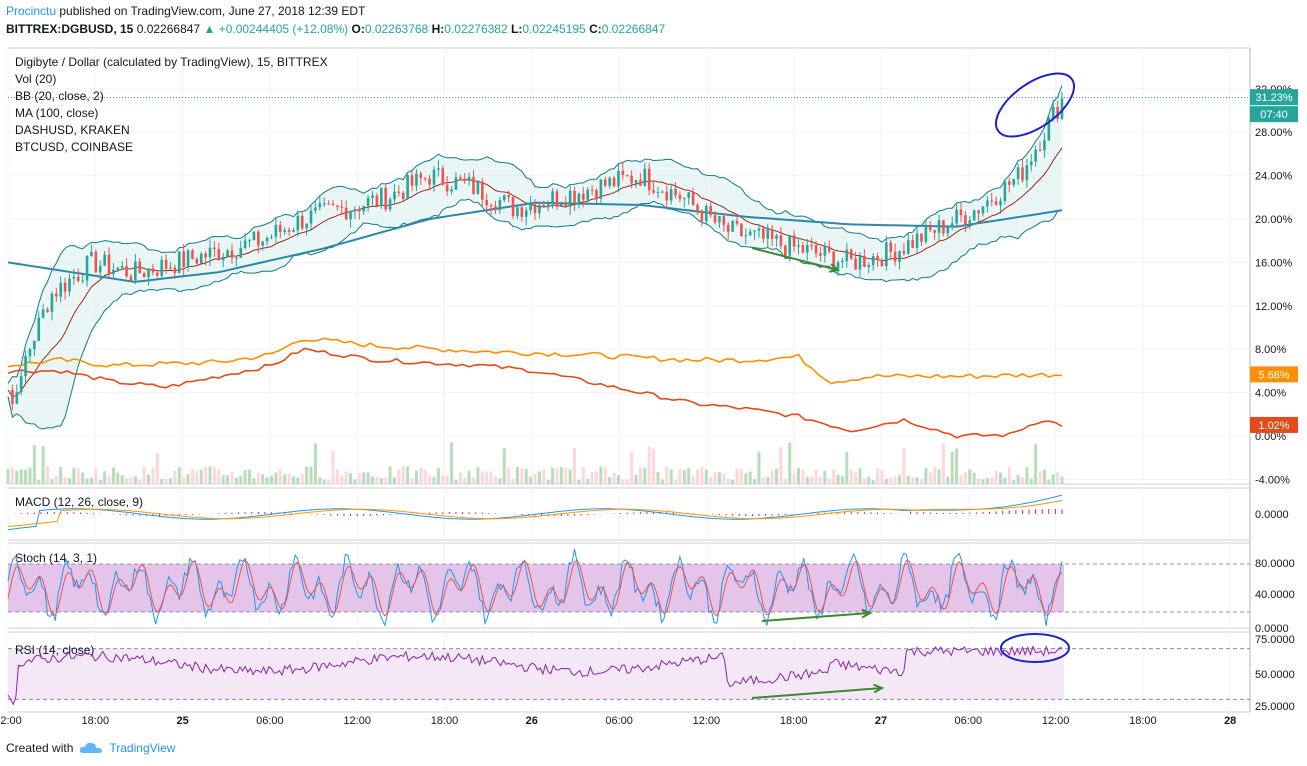 This screenshot has height=766, width=1307. What do you see at coordinates (142, 748) in the screenshot?
I see `tradingview-link: TradingView` at bounding box center [142, 748].